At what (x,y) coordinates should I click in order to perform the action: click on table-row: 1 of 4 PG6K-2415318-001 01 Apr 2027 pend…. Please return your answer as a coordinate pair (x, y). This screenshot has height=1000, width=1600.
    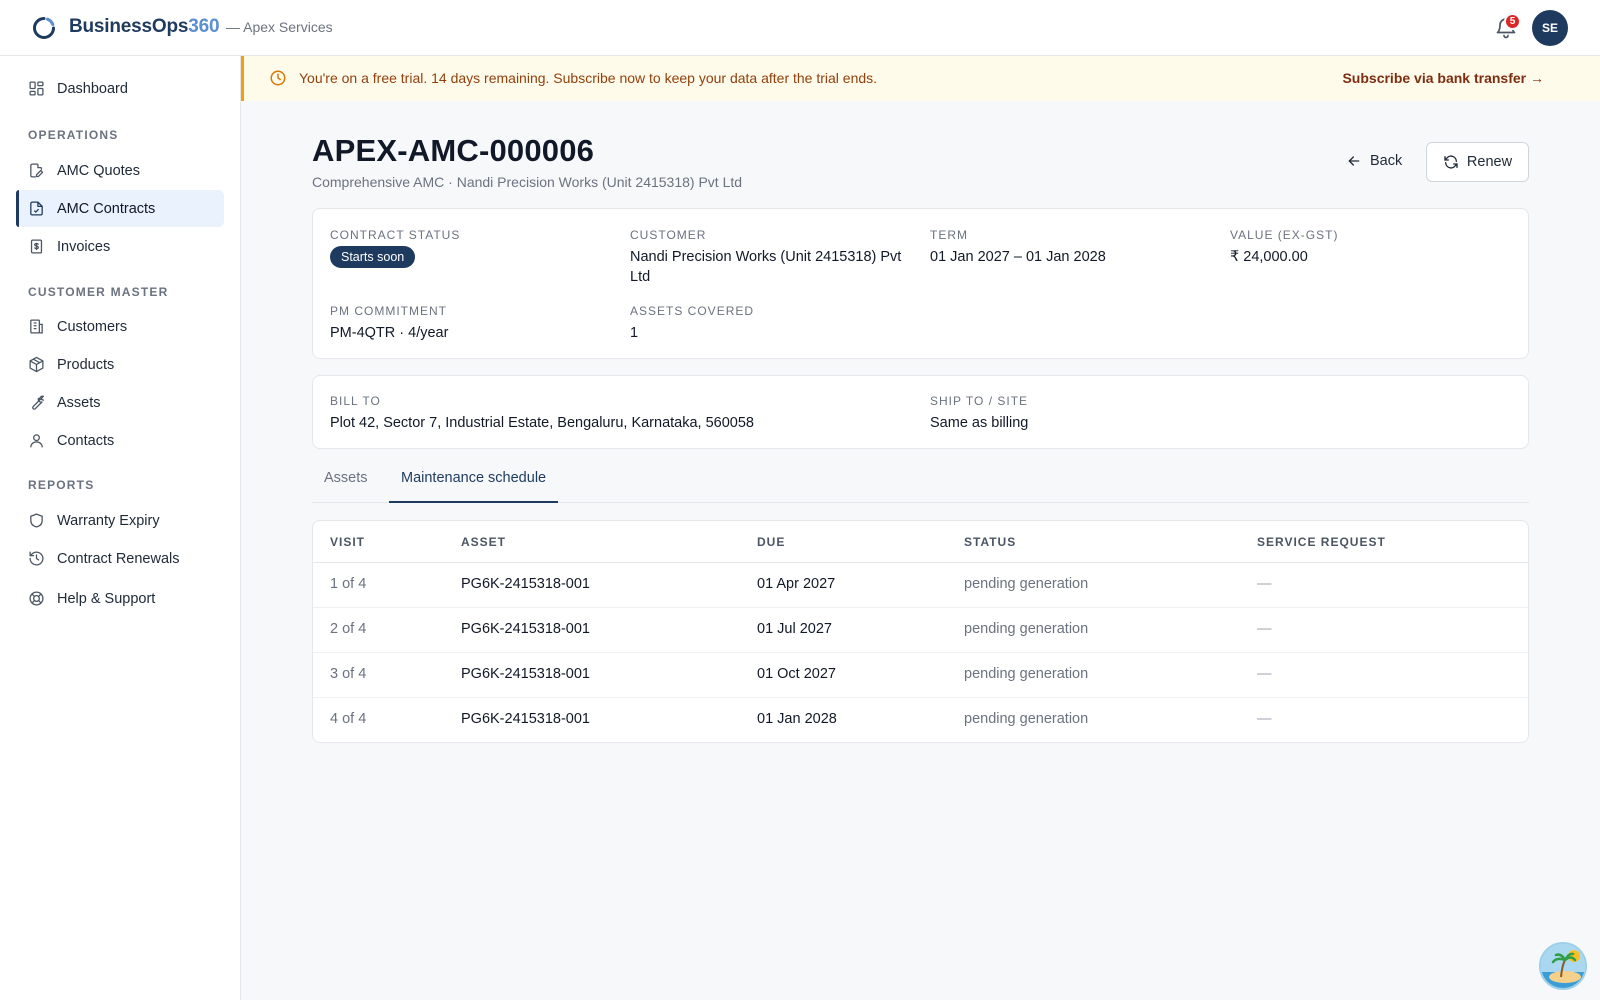
    Looking at the image, I should click on (920, 585).